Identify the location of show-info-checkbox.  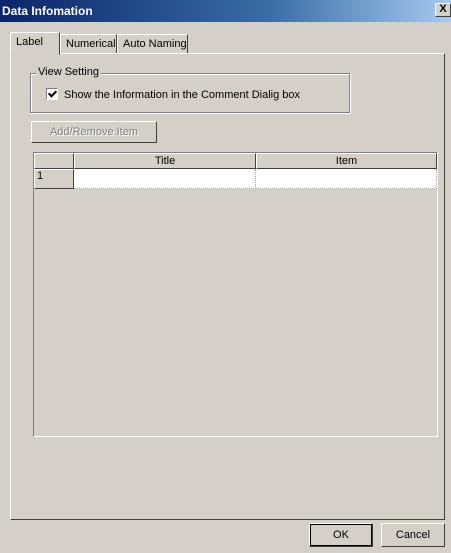
(52, 94).